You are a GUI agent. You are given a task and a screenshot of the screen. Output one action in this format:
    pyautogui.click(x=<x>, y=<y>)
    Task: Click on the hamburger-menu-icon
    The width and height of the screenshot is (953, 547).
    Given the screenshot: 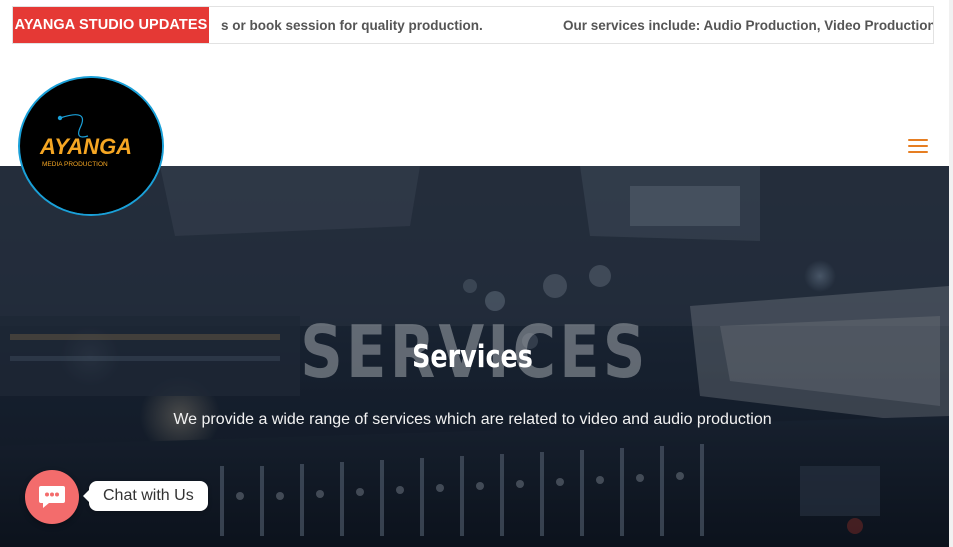 What is the action you would take?
    pyautogui.click(x=919, y=146)
    